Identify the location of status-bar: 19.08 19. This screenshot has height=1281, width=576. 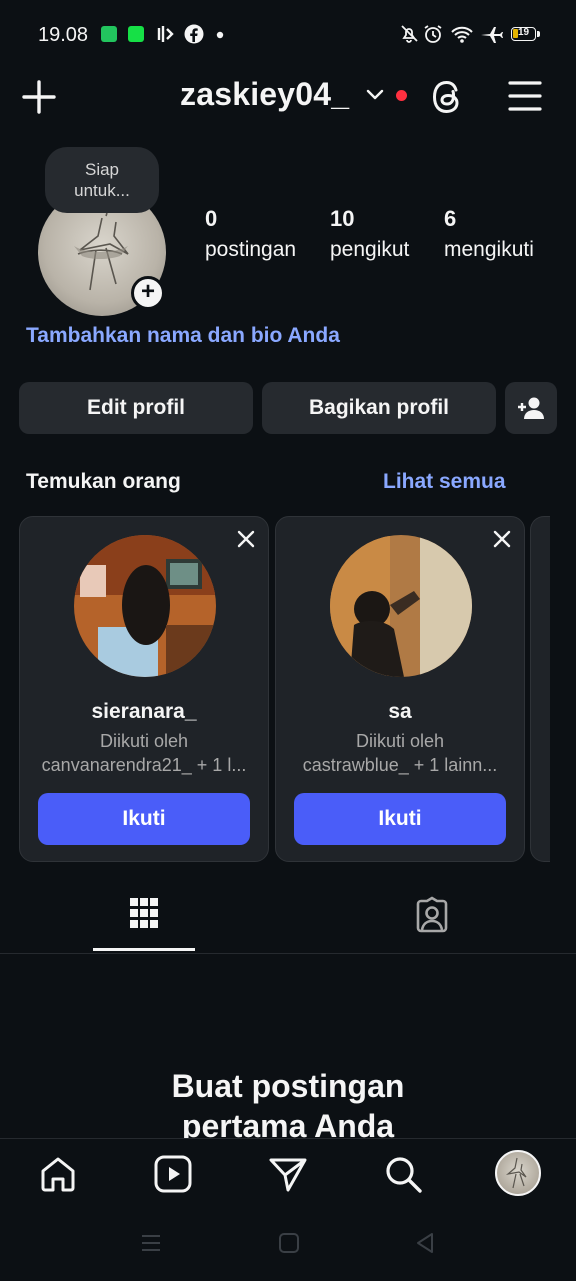
(288, 32).